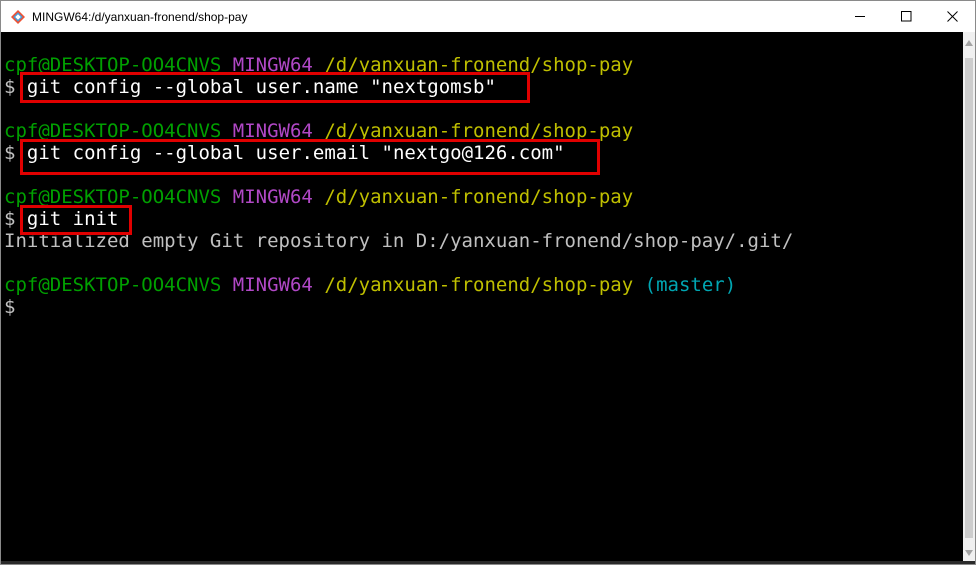 This screenshot has width=976, height=565. I want to click on prompt-branch: (master), so click(690, 285).